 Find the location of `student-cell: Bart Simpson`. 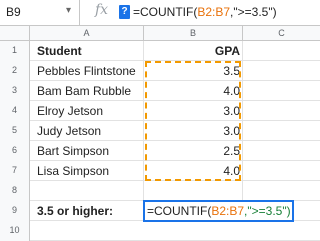

student-cell: Bart Simpson is located at coordinates (73, 151).